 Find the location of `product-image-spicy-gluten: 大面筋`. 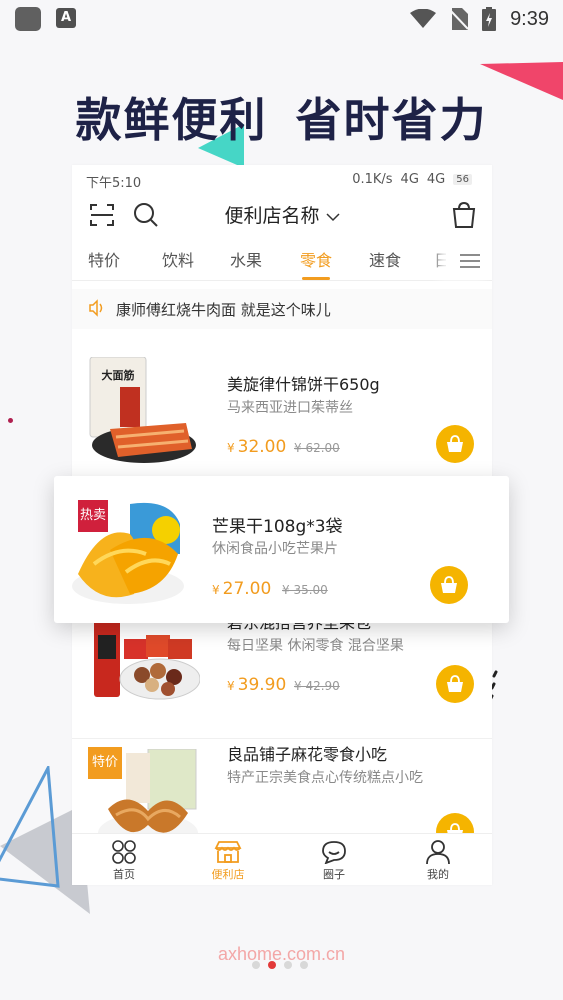

product-image-spicy-gluten: 大面筋 is located at coordinates (142, 410).